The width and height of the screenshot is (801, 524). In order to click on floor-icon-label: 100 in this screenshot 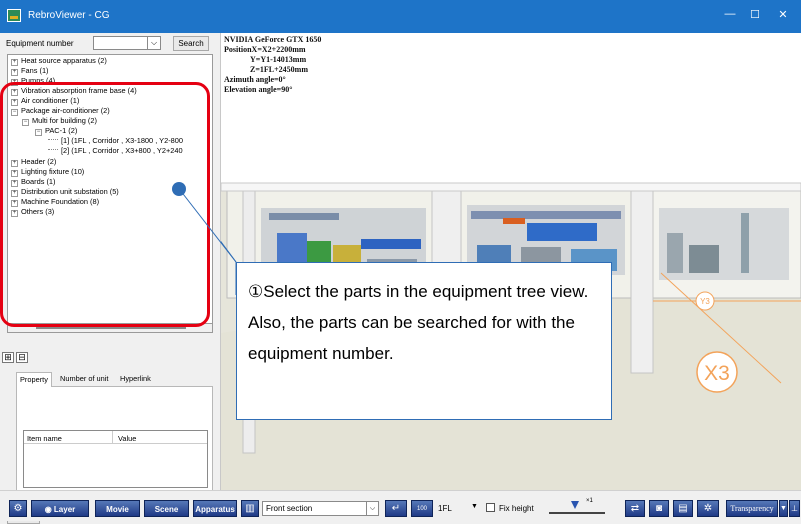, I will do `click(421, 509)`.